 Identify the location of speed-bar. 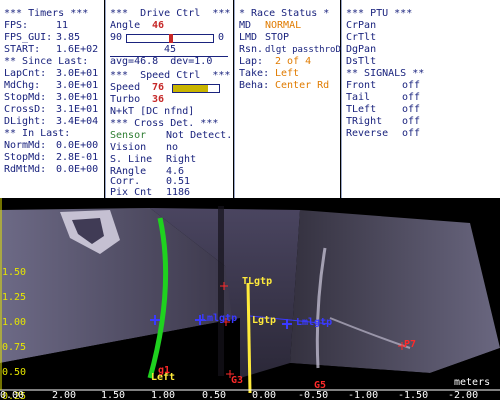
(196, 88).